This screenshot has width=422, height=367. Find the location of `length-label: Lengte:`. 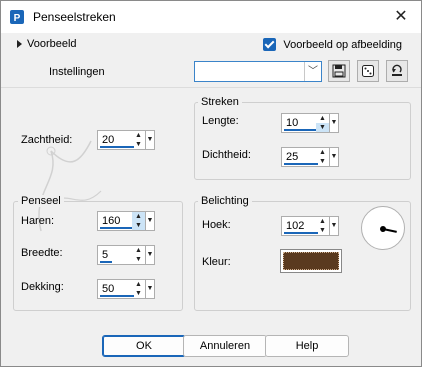

length-label: Lengte: is located at coordinates (220, 121).